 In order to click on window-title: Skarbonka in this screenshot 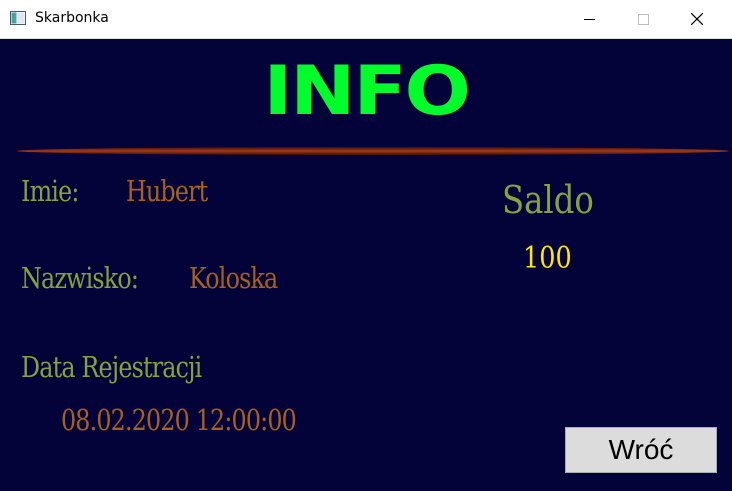, I will do `click(72, 18)`.